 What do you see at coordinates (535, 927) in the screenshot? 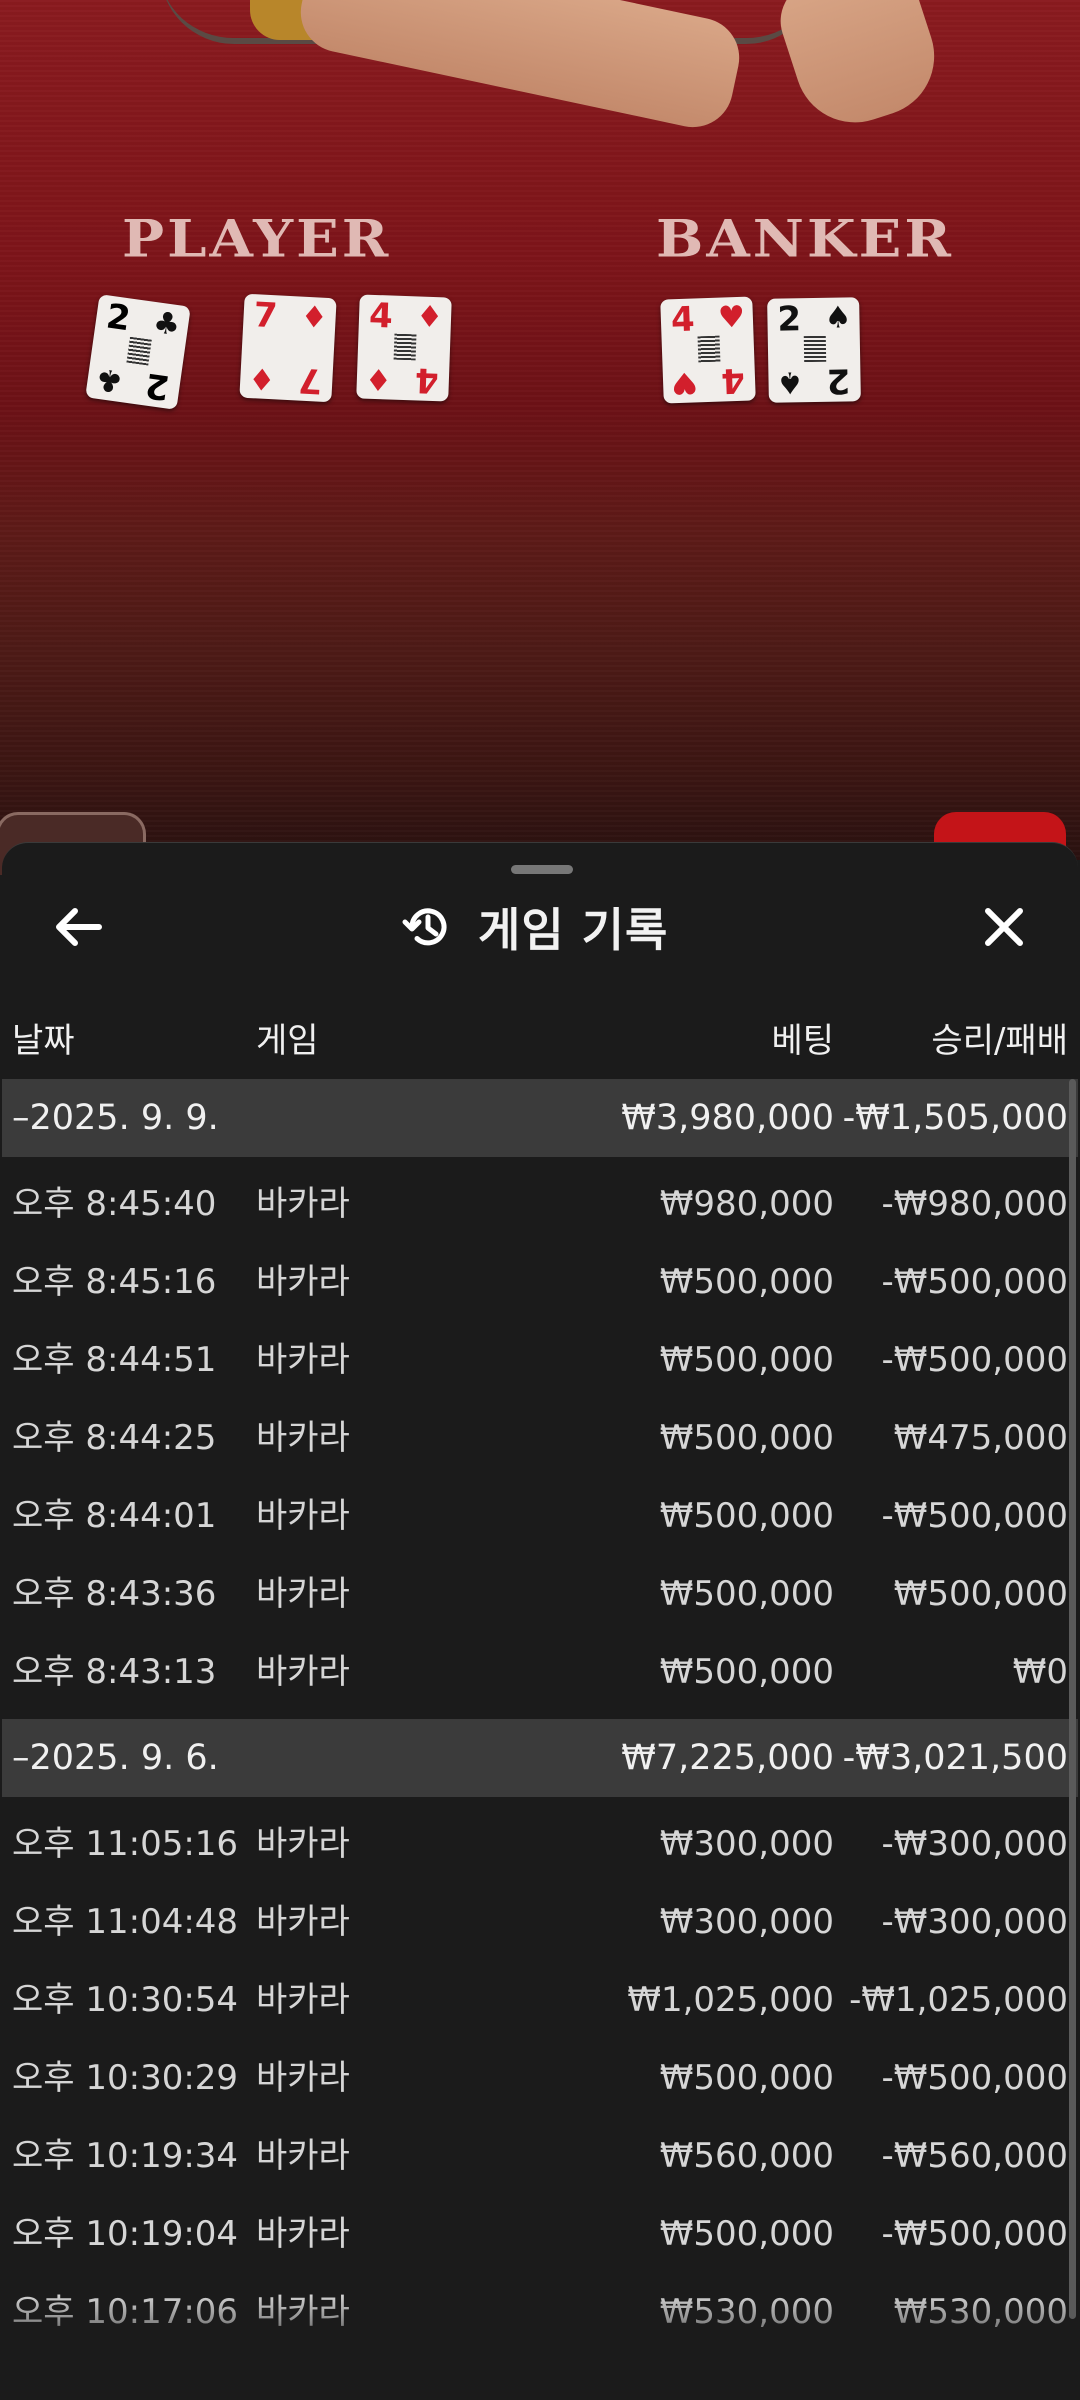
I see `sheet-header: 게임 기록` at bounding box center [535, 927].